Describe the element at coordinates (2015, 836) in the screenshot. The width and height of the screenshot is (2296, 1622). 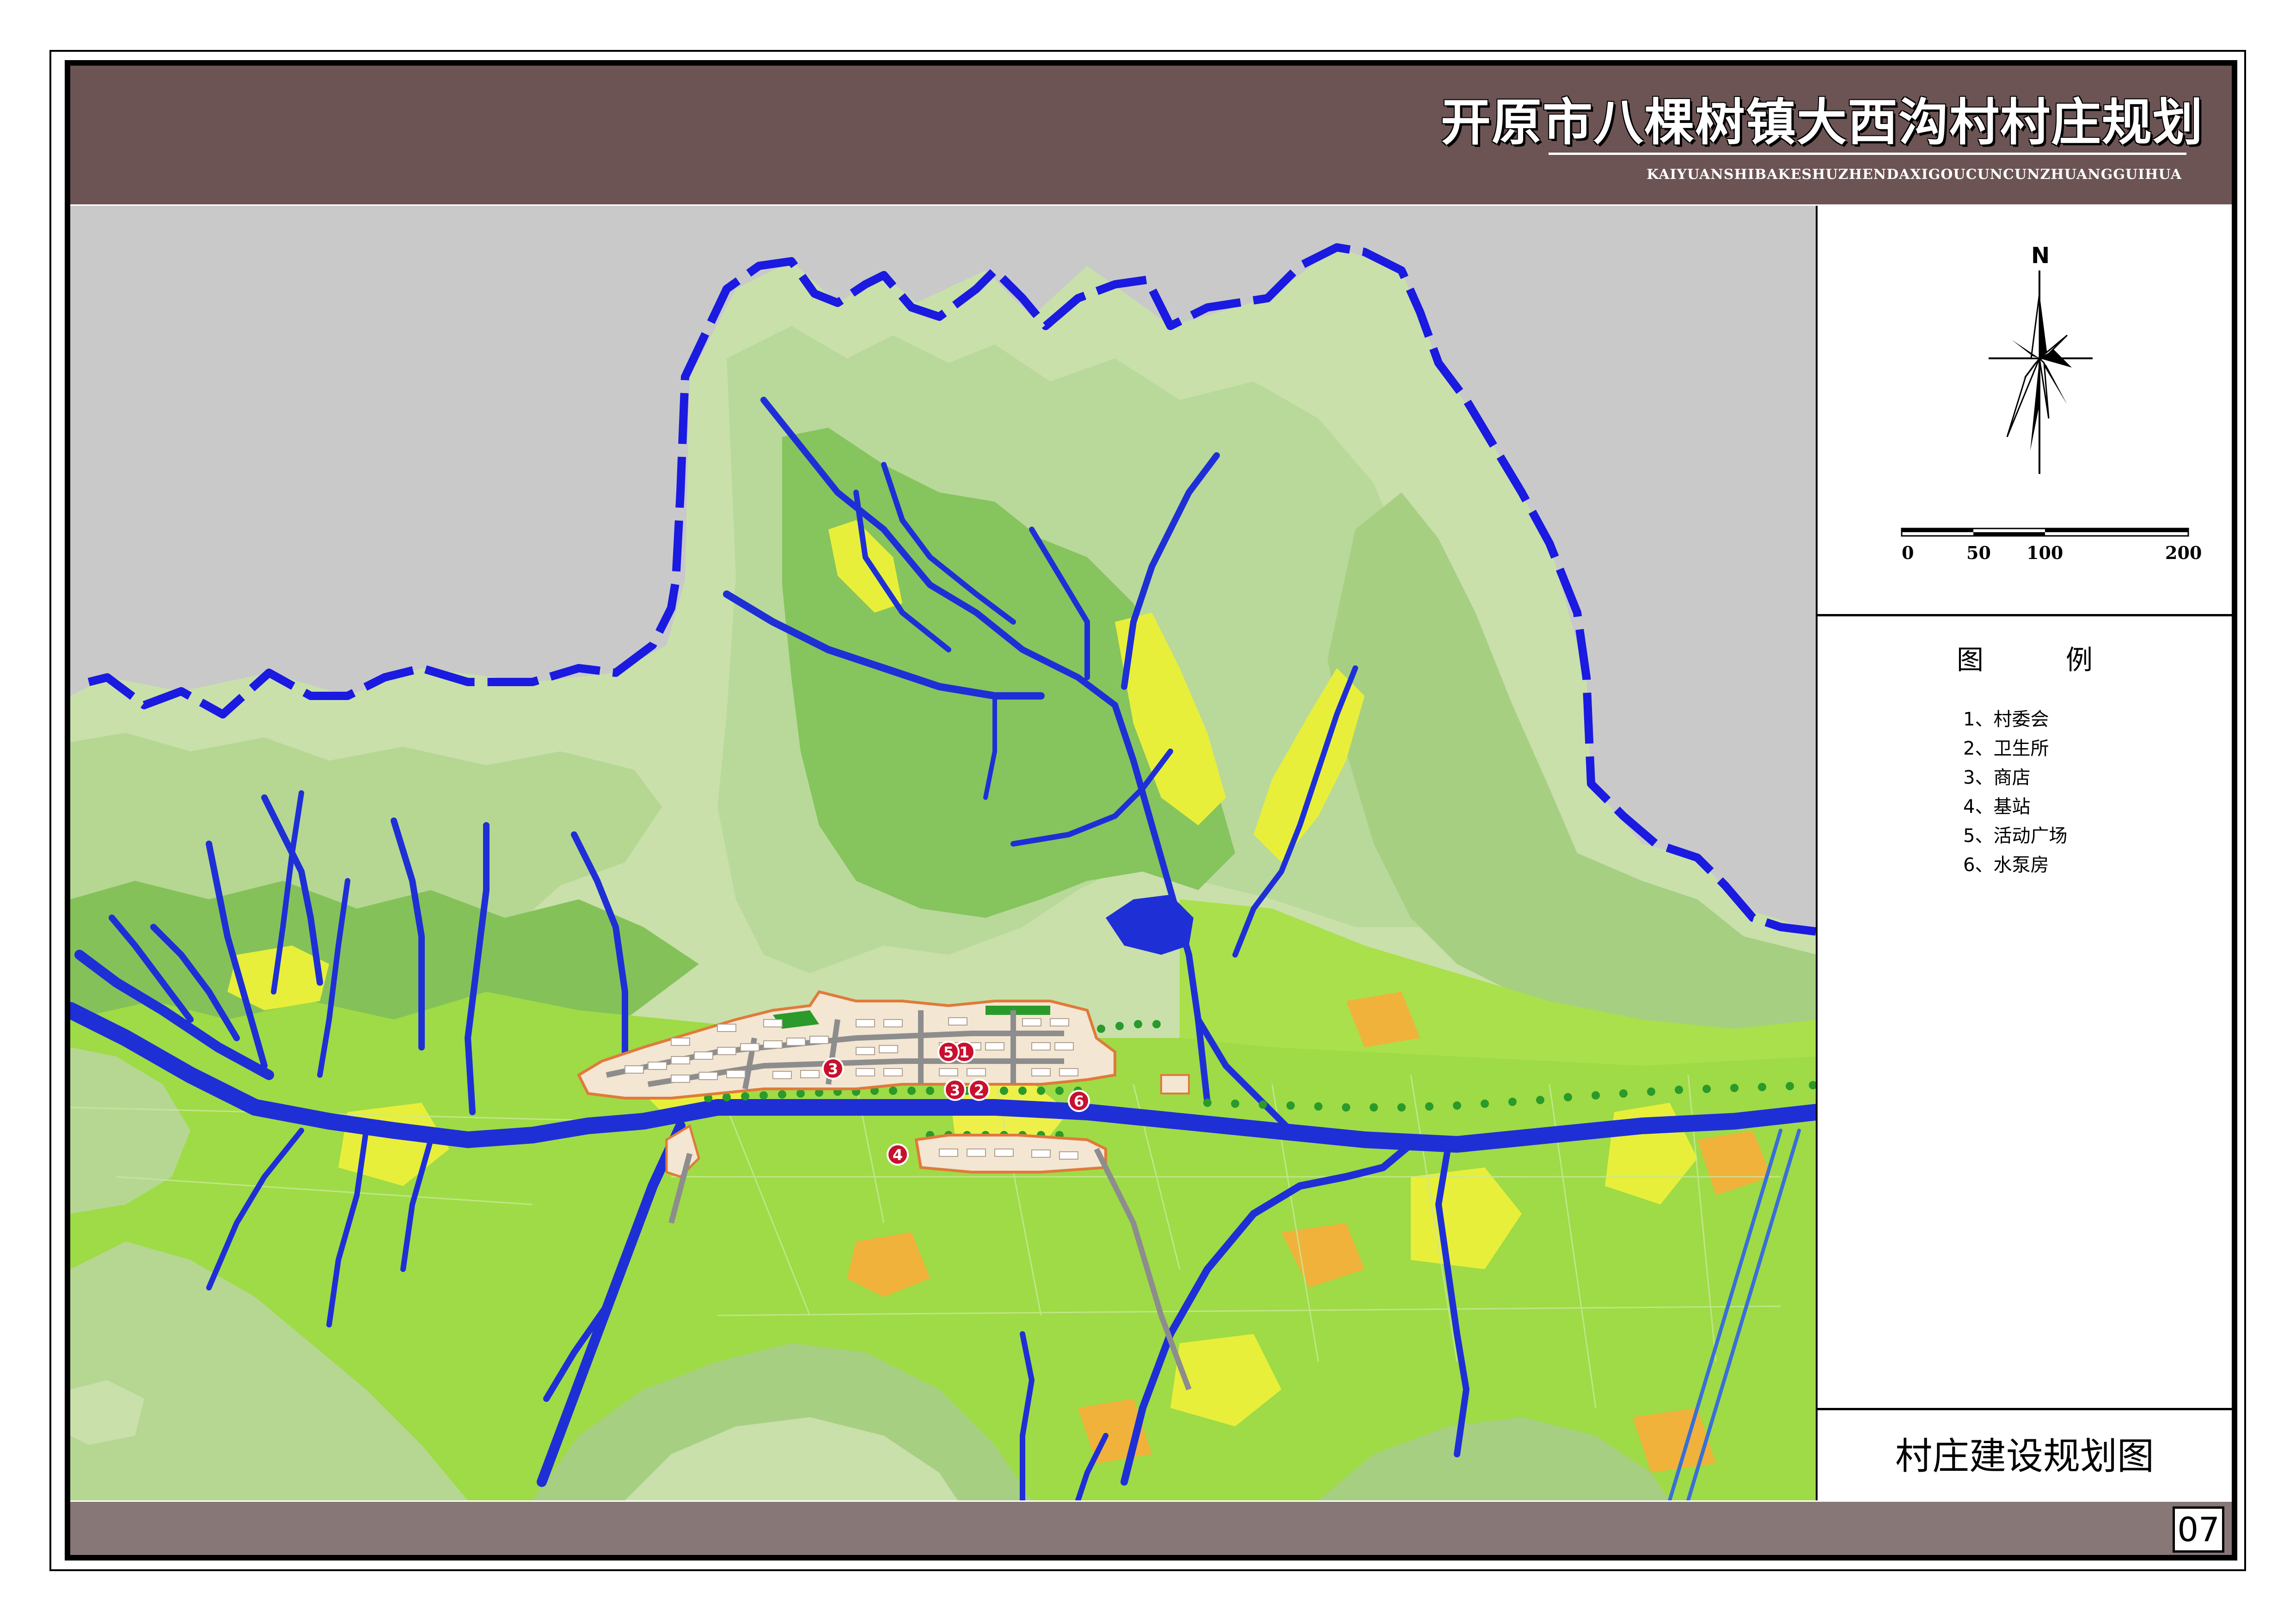
I see `legend-item: 5、活动广场` at that location.